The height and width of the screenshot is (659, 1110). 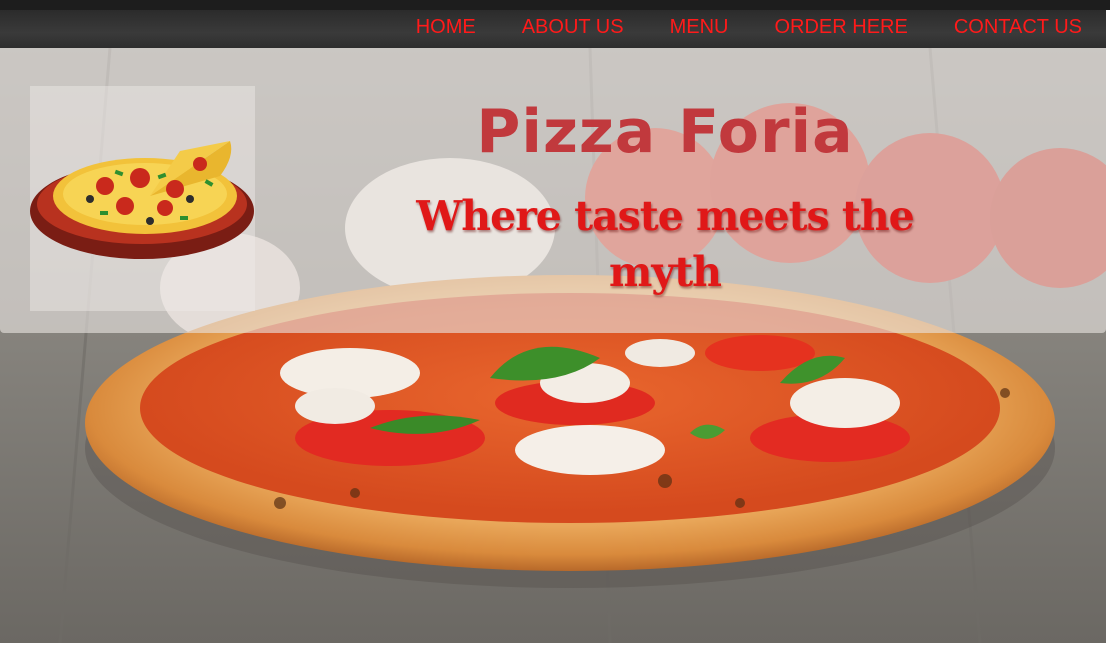 I want to click on nav-about-link: ABOUT US, so click(x=573, y=27).